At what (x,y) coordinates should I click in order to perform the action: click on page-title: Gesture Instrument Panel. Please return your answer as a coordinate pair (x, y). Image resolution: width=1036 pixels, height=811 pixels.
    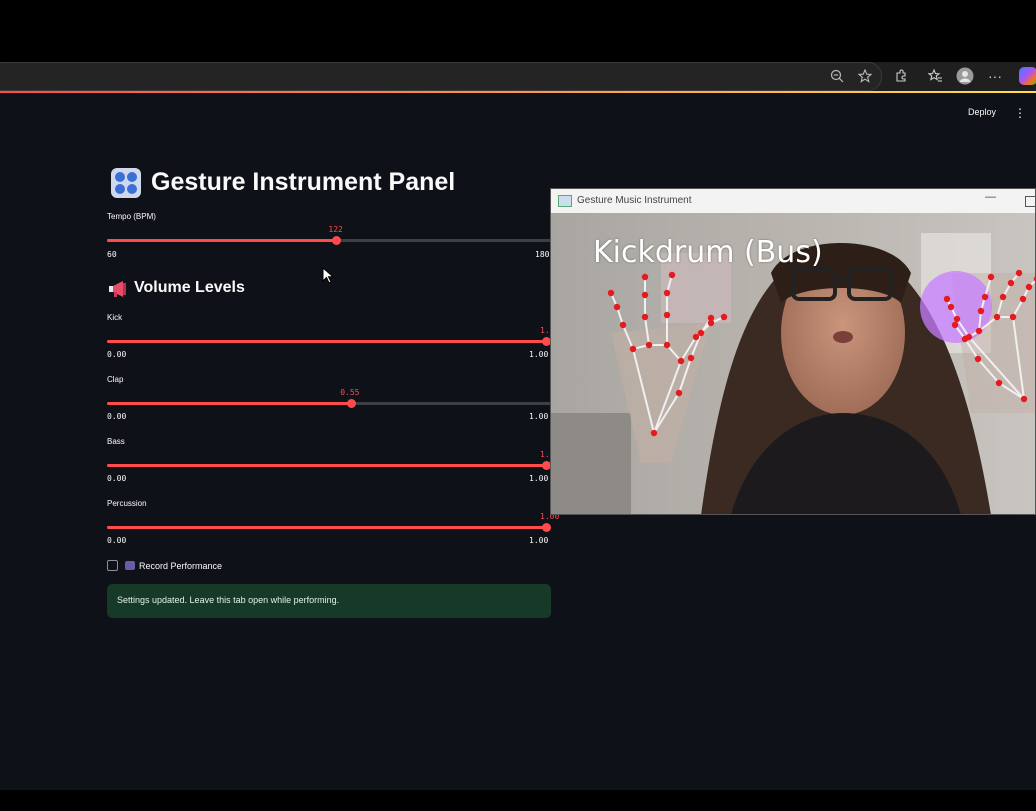
    Looking at the image, I should click on (303, 182).